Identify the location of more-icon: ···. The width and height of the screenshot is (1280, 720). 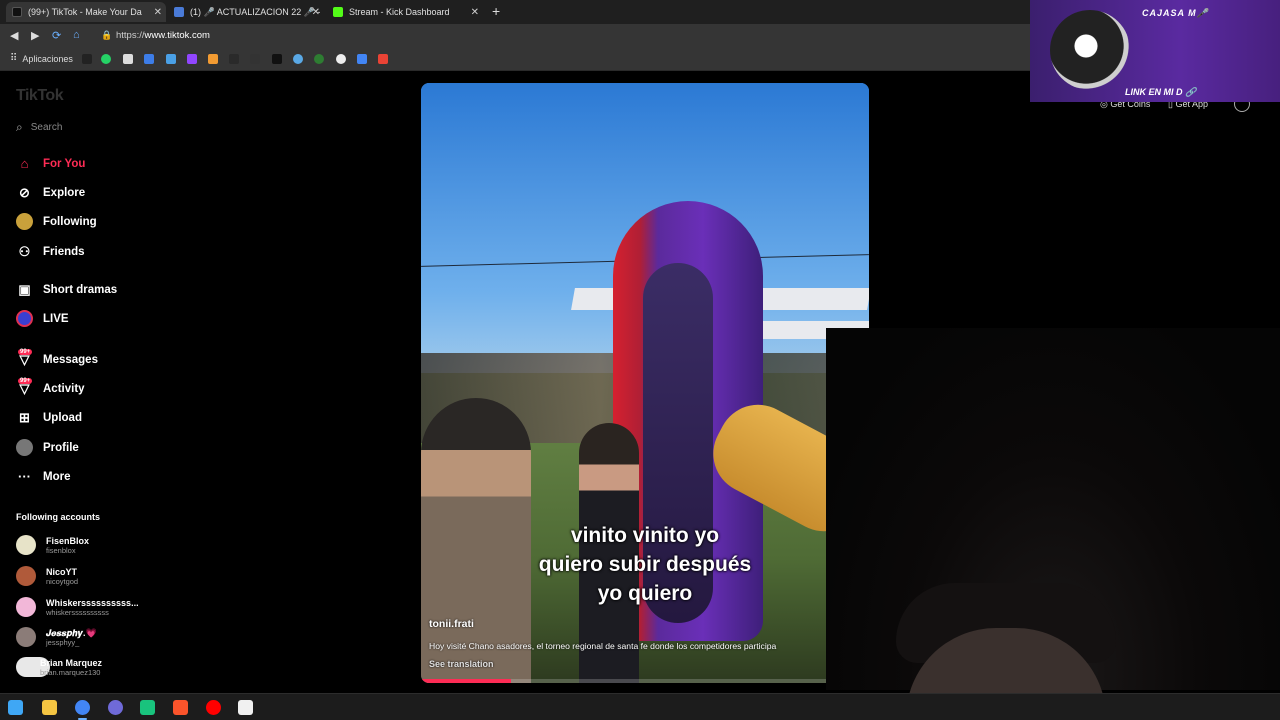
(24, 476).